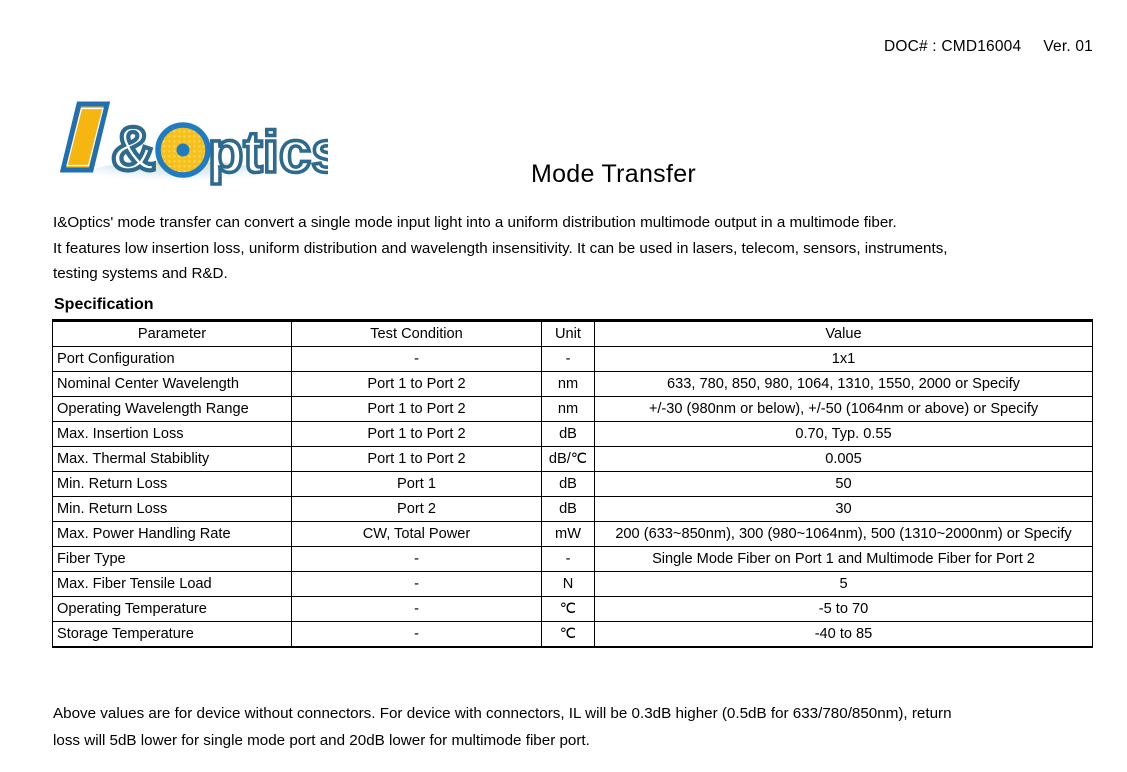  I want to click on cell-value: 0.70, Typ. 0.55, so click(843, 434).